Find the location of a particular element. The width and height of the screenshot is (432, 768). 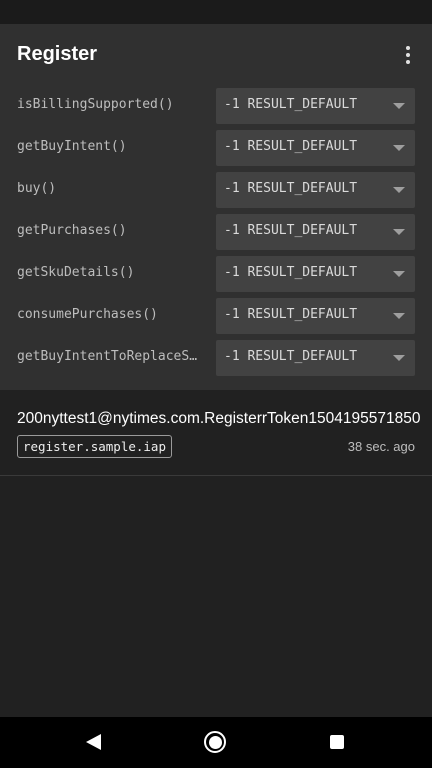

method-label: getBuyIntentToReplaceSkus() is located at coordinates (110, 356).